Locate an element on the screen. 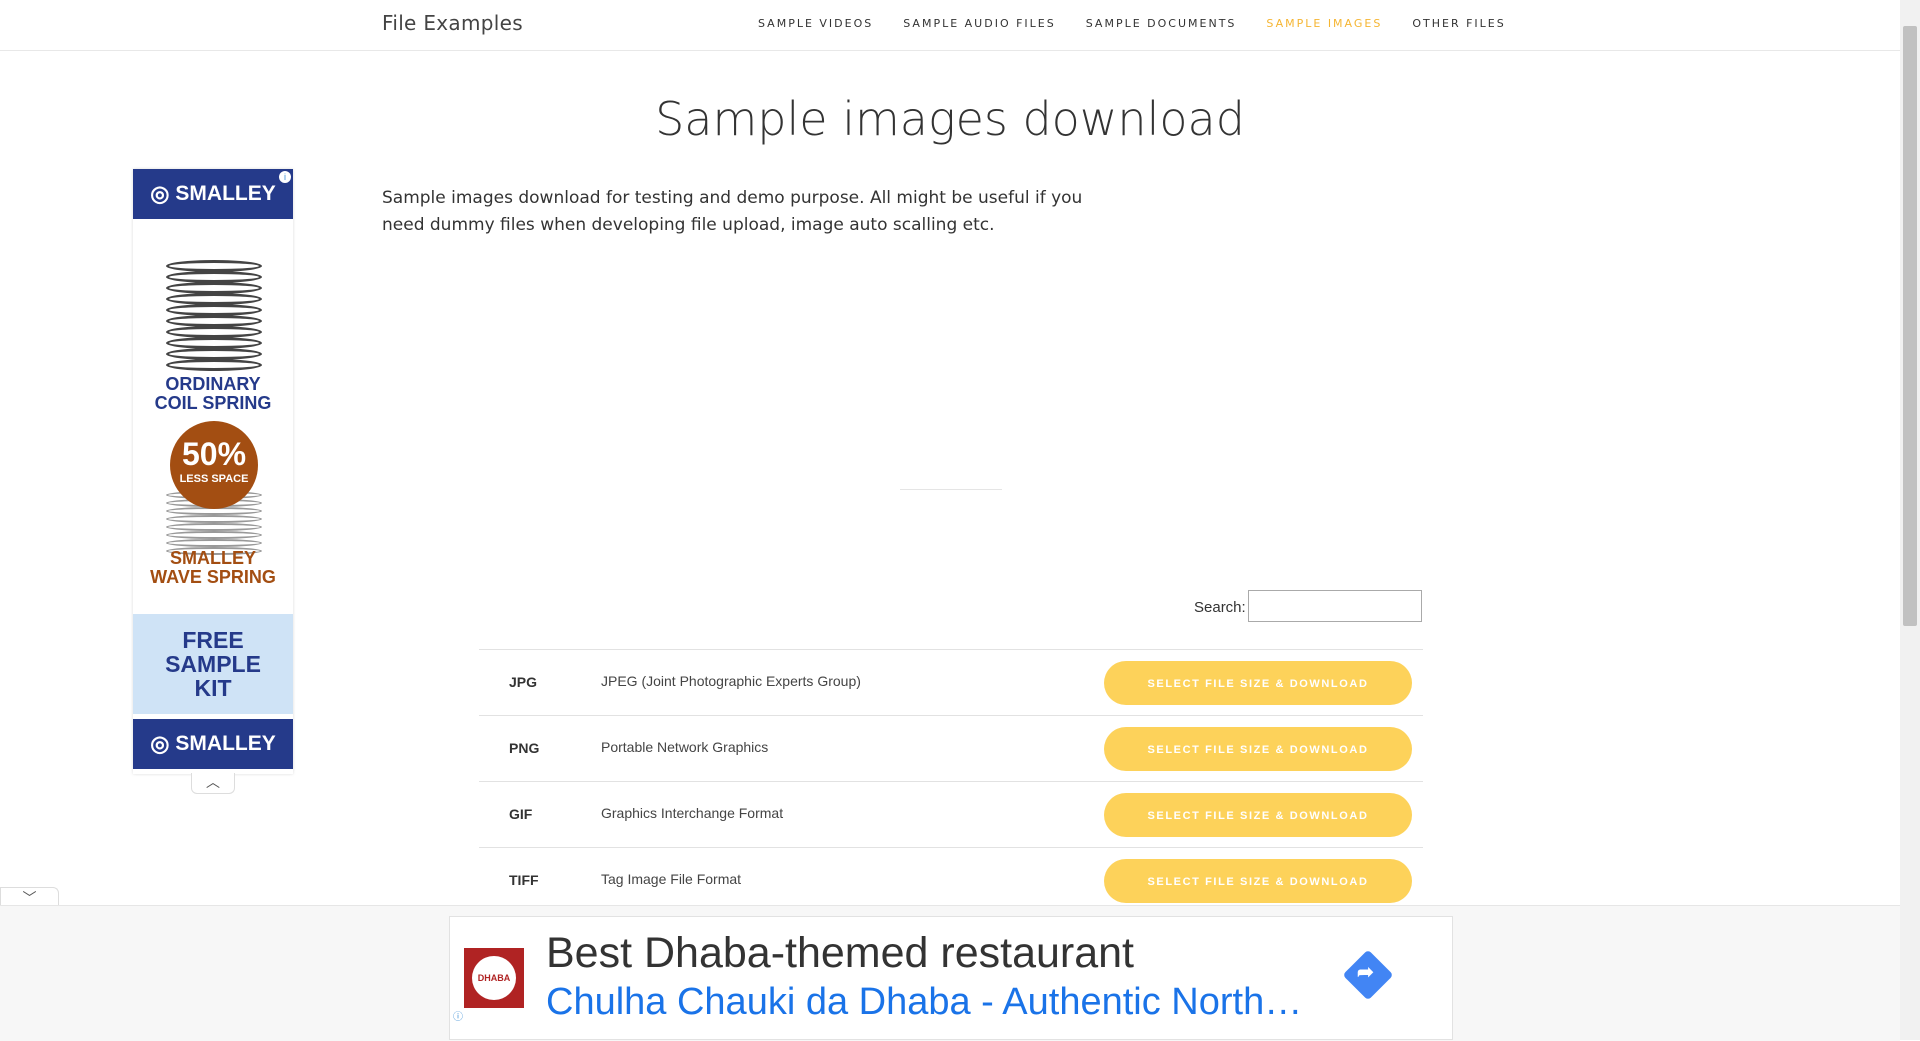 This screenshot has width=1920, height=1041. nav-sample-audio-files: SAMPLE AUDIO FILES is located at coordinates (979, 23).